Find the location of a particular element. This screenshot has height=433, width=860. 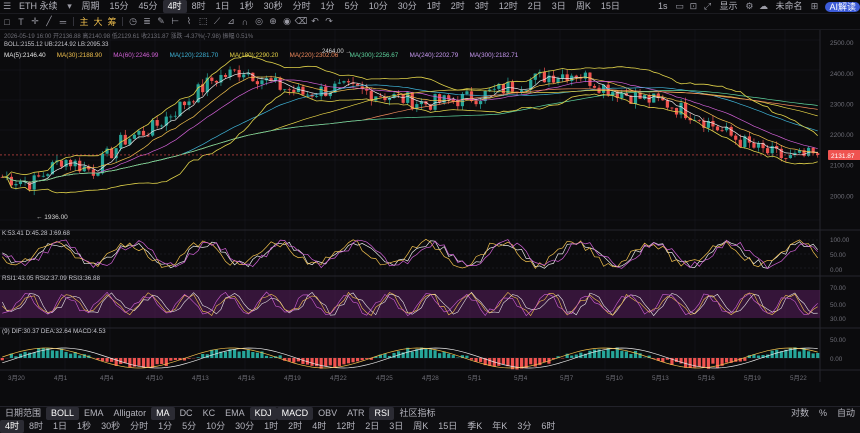

indicator-6: KC is located at coordinates (209, 413).